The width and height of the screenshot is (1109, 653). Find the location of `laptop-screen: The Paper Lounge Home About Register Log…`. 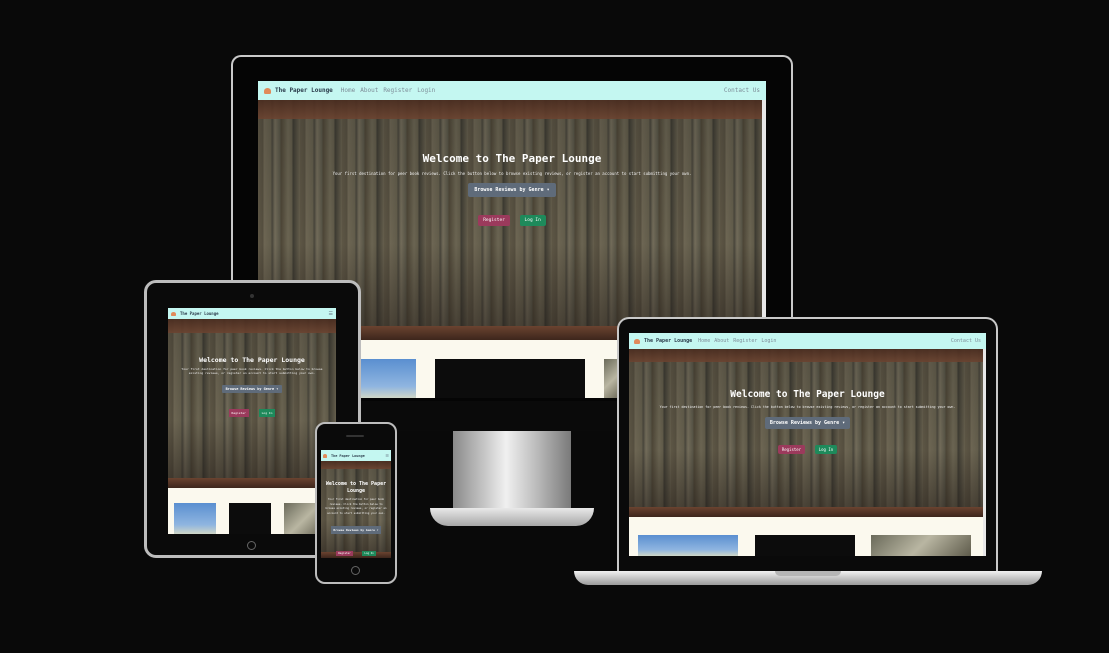

laptop-screen: The Paper Lounge Home About Register Log… is located at coordinates (807, 444).